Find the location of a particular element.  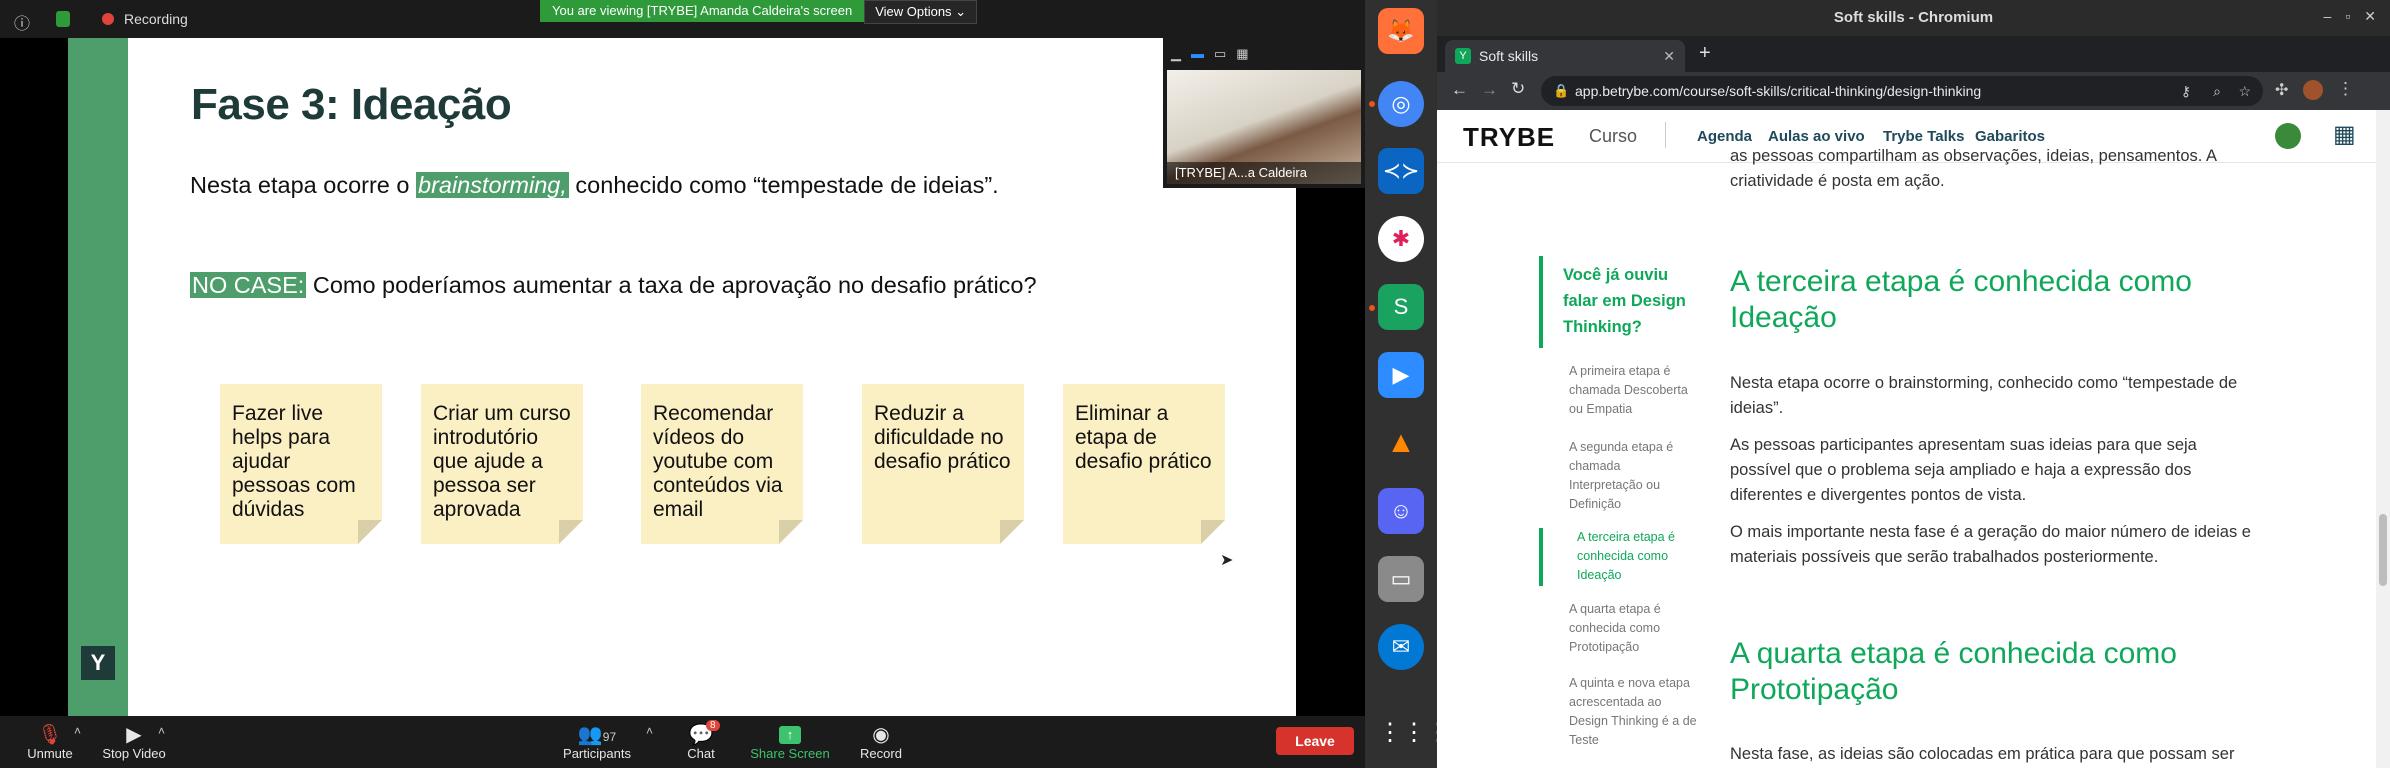

vlc-icon: ▲ is located at coordinates (1401, 443).